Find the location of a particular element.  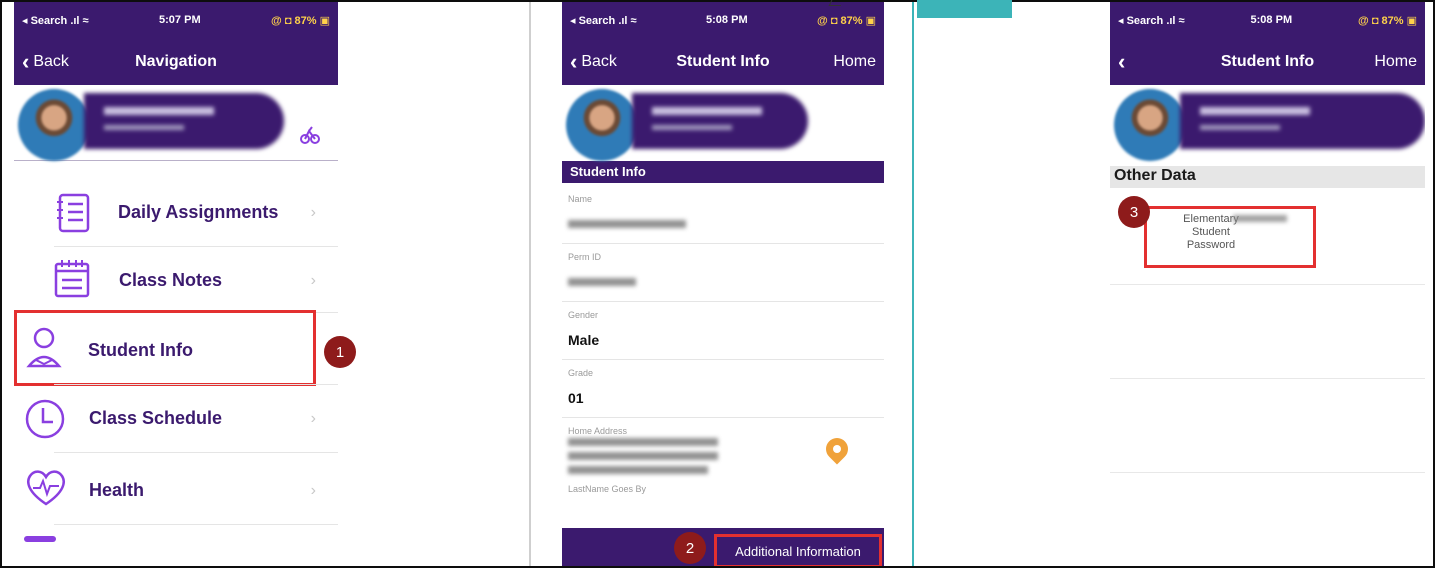

section-header: Other Data is located at coordinates (1267, 177).